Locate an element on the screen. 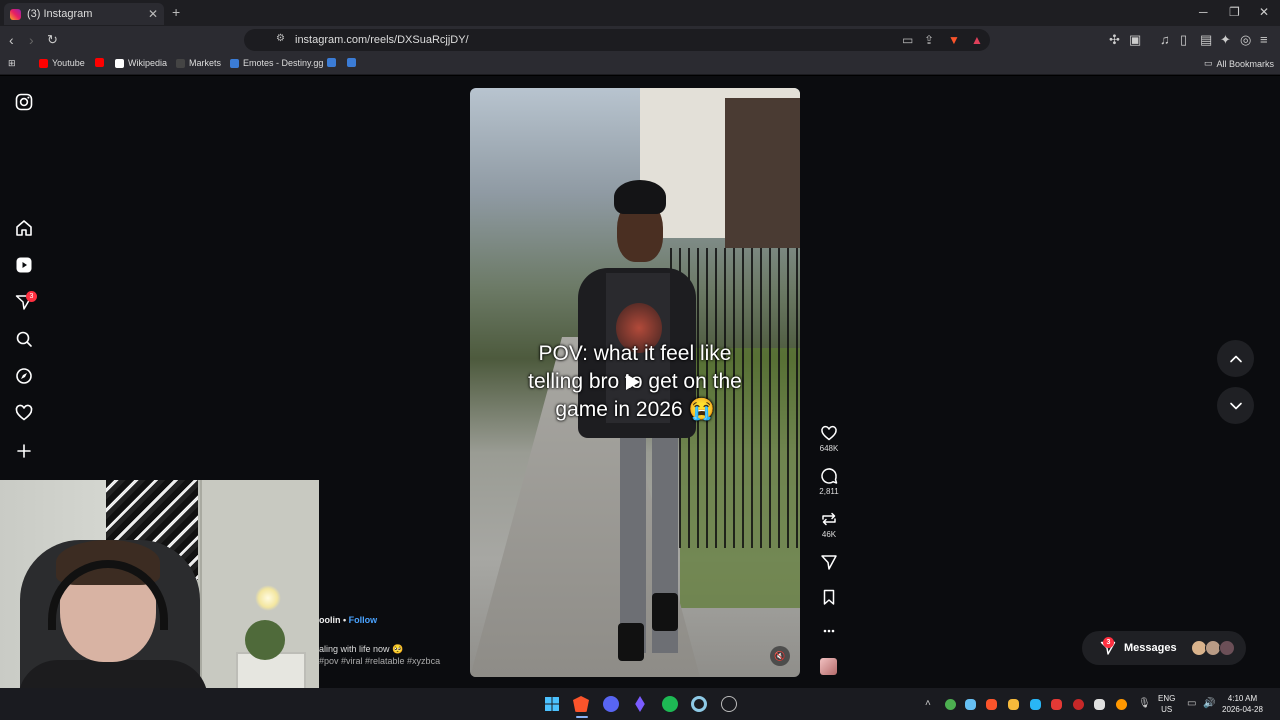 The image size is (1280, 720). close-window-button: ✕ is located at coordinates (1264, 12).